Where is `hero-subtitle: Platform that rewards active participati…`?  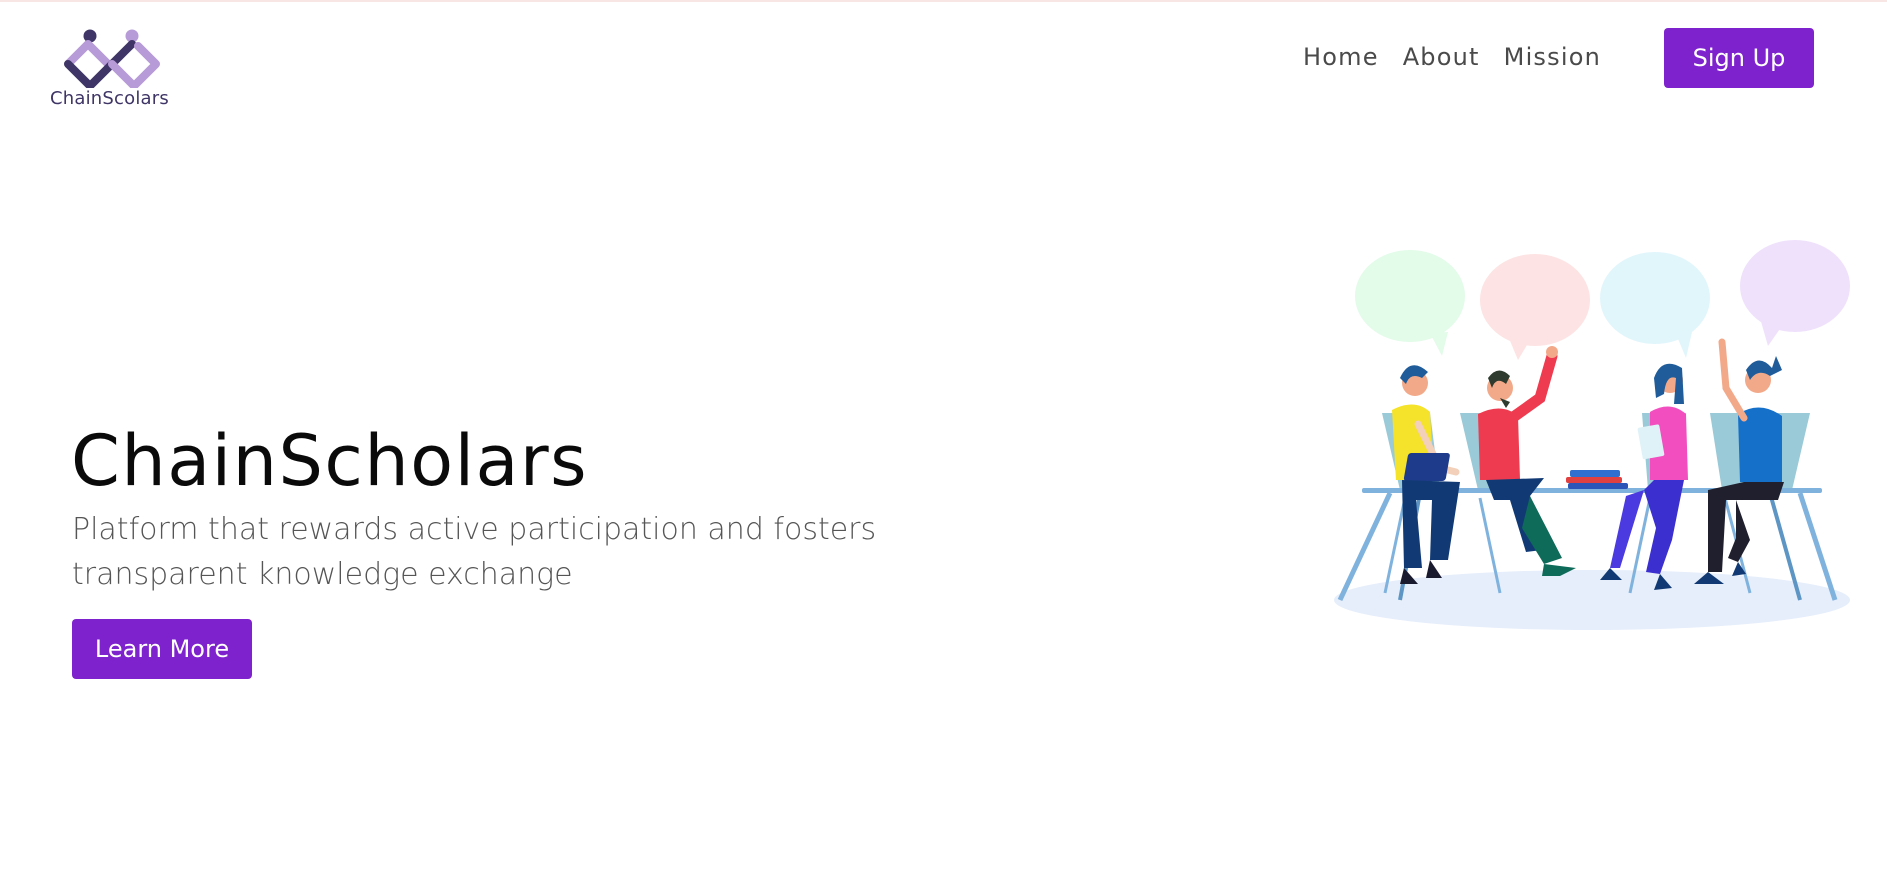 hero-subtitle: Platform that rewards active participati… is located at coordinates (474, 552).